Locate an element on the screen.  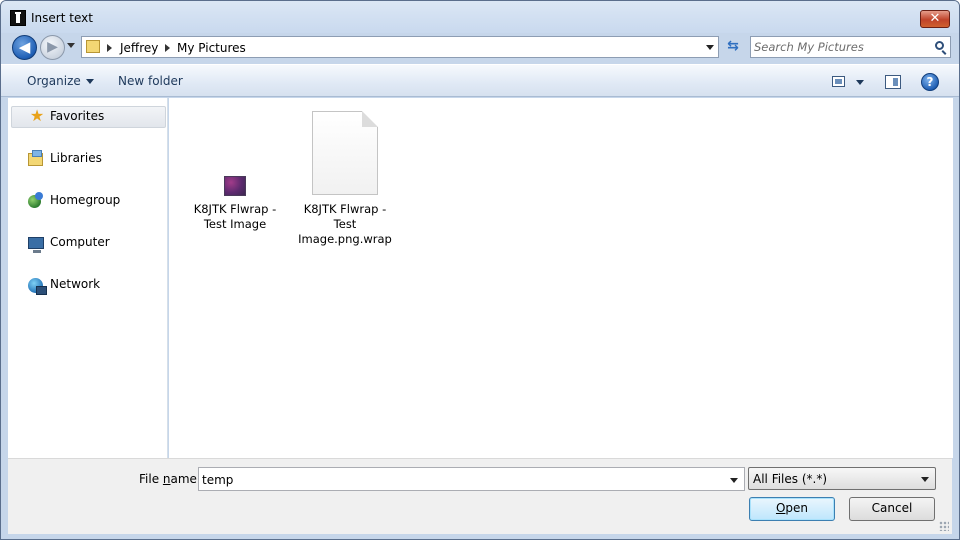
file-name-label-accesskey: n is located at coordinates (166, 479).